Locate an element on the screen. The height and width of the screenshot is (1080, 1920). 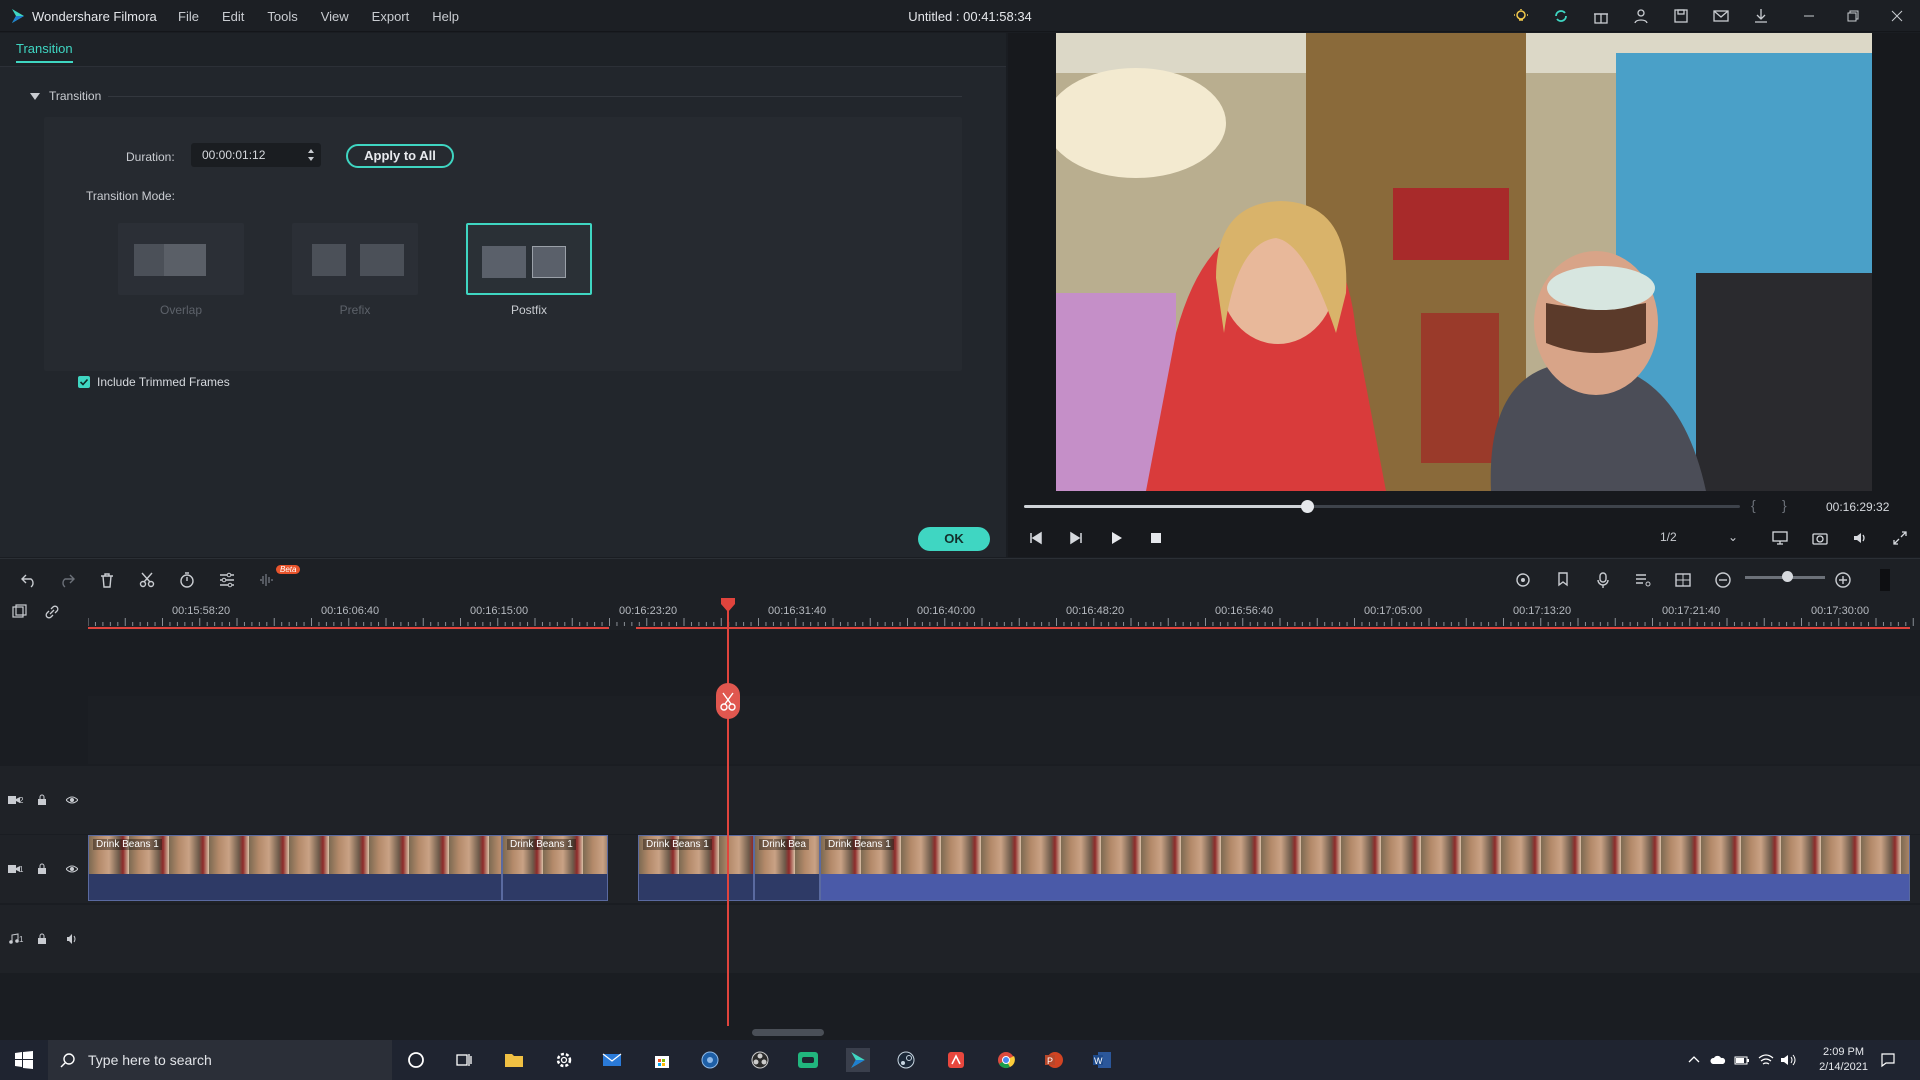
link-icon is located at coordinates (52, 612).